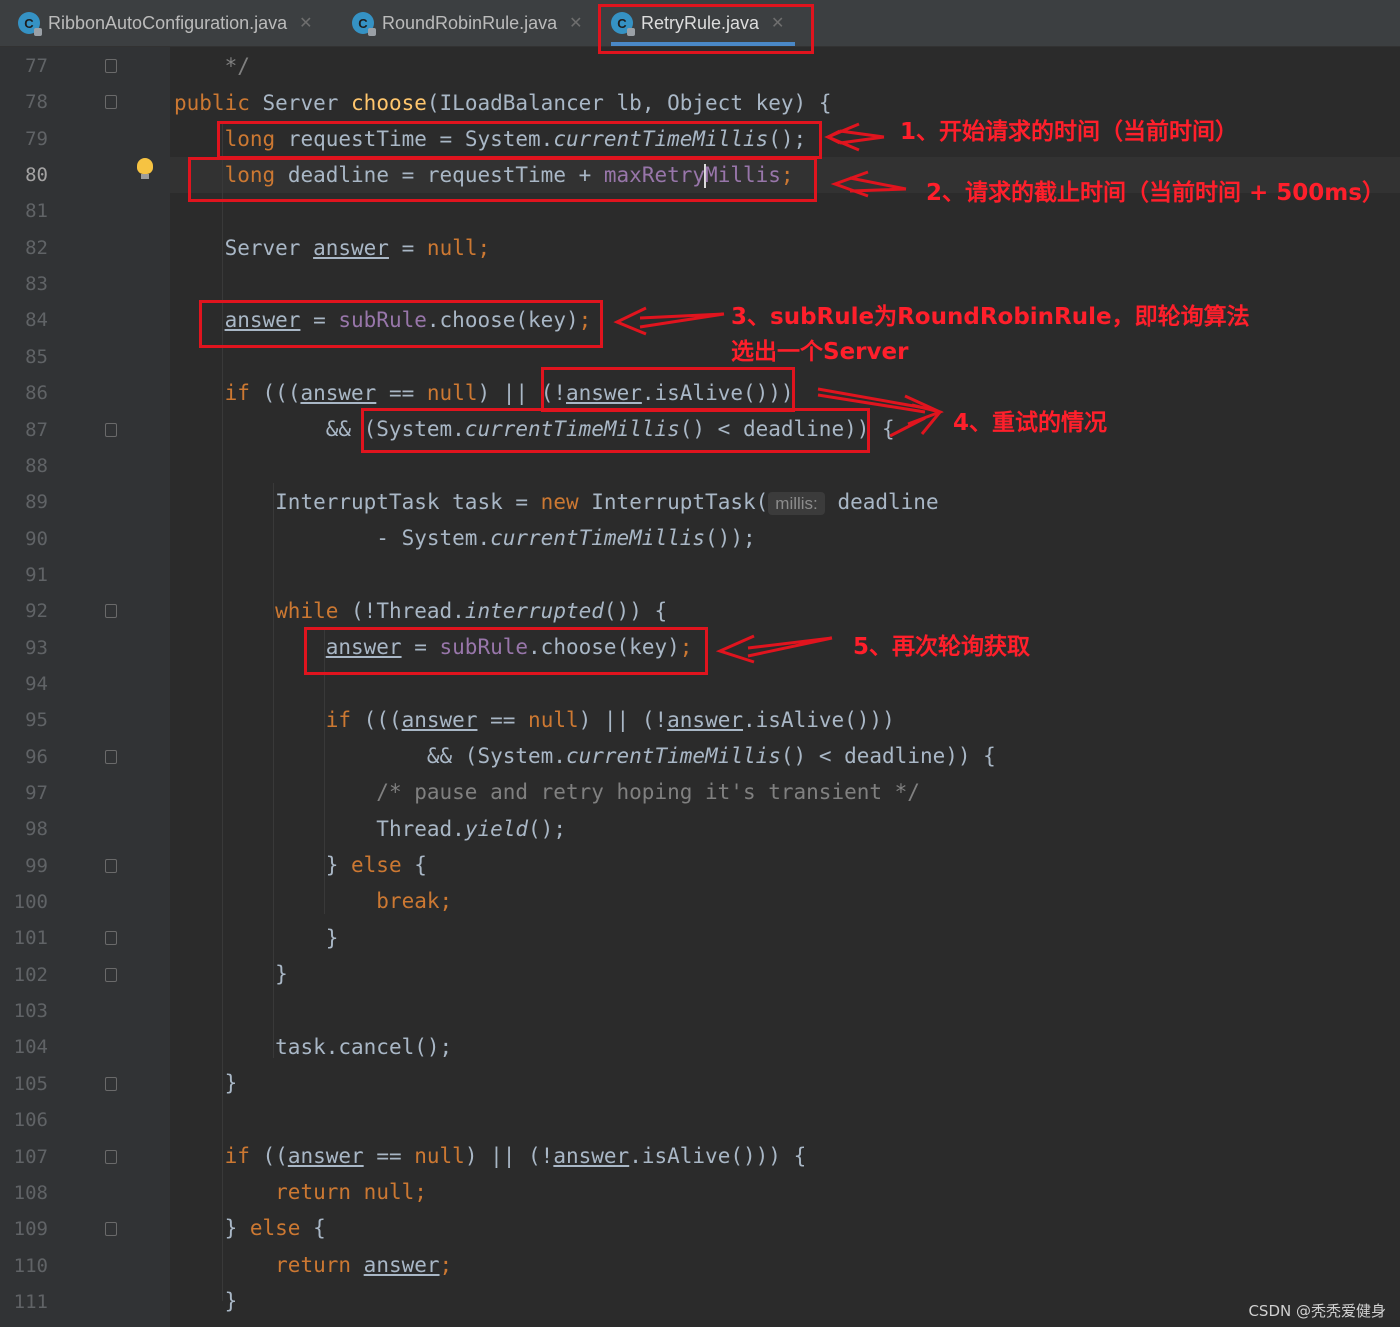 The height and width of the screenshot is (1327, 1400). I want to click on arrow-4a, so click(871, 400).